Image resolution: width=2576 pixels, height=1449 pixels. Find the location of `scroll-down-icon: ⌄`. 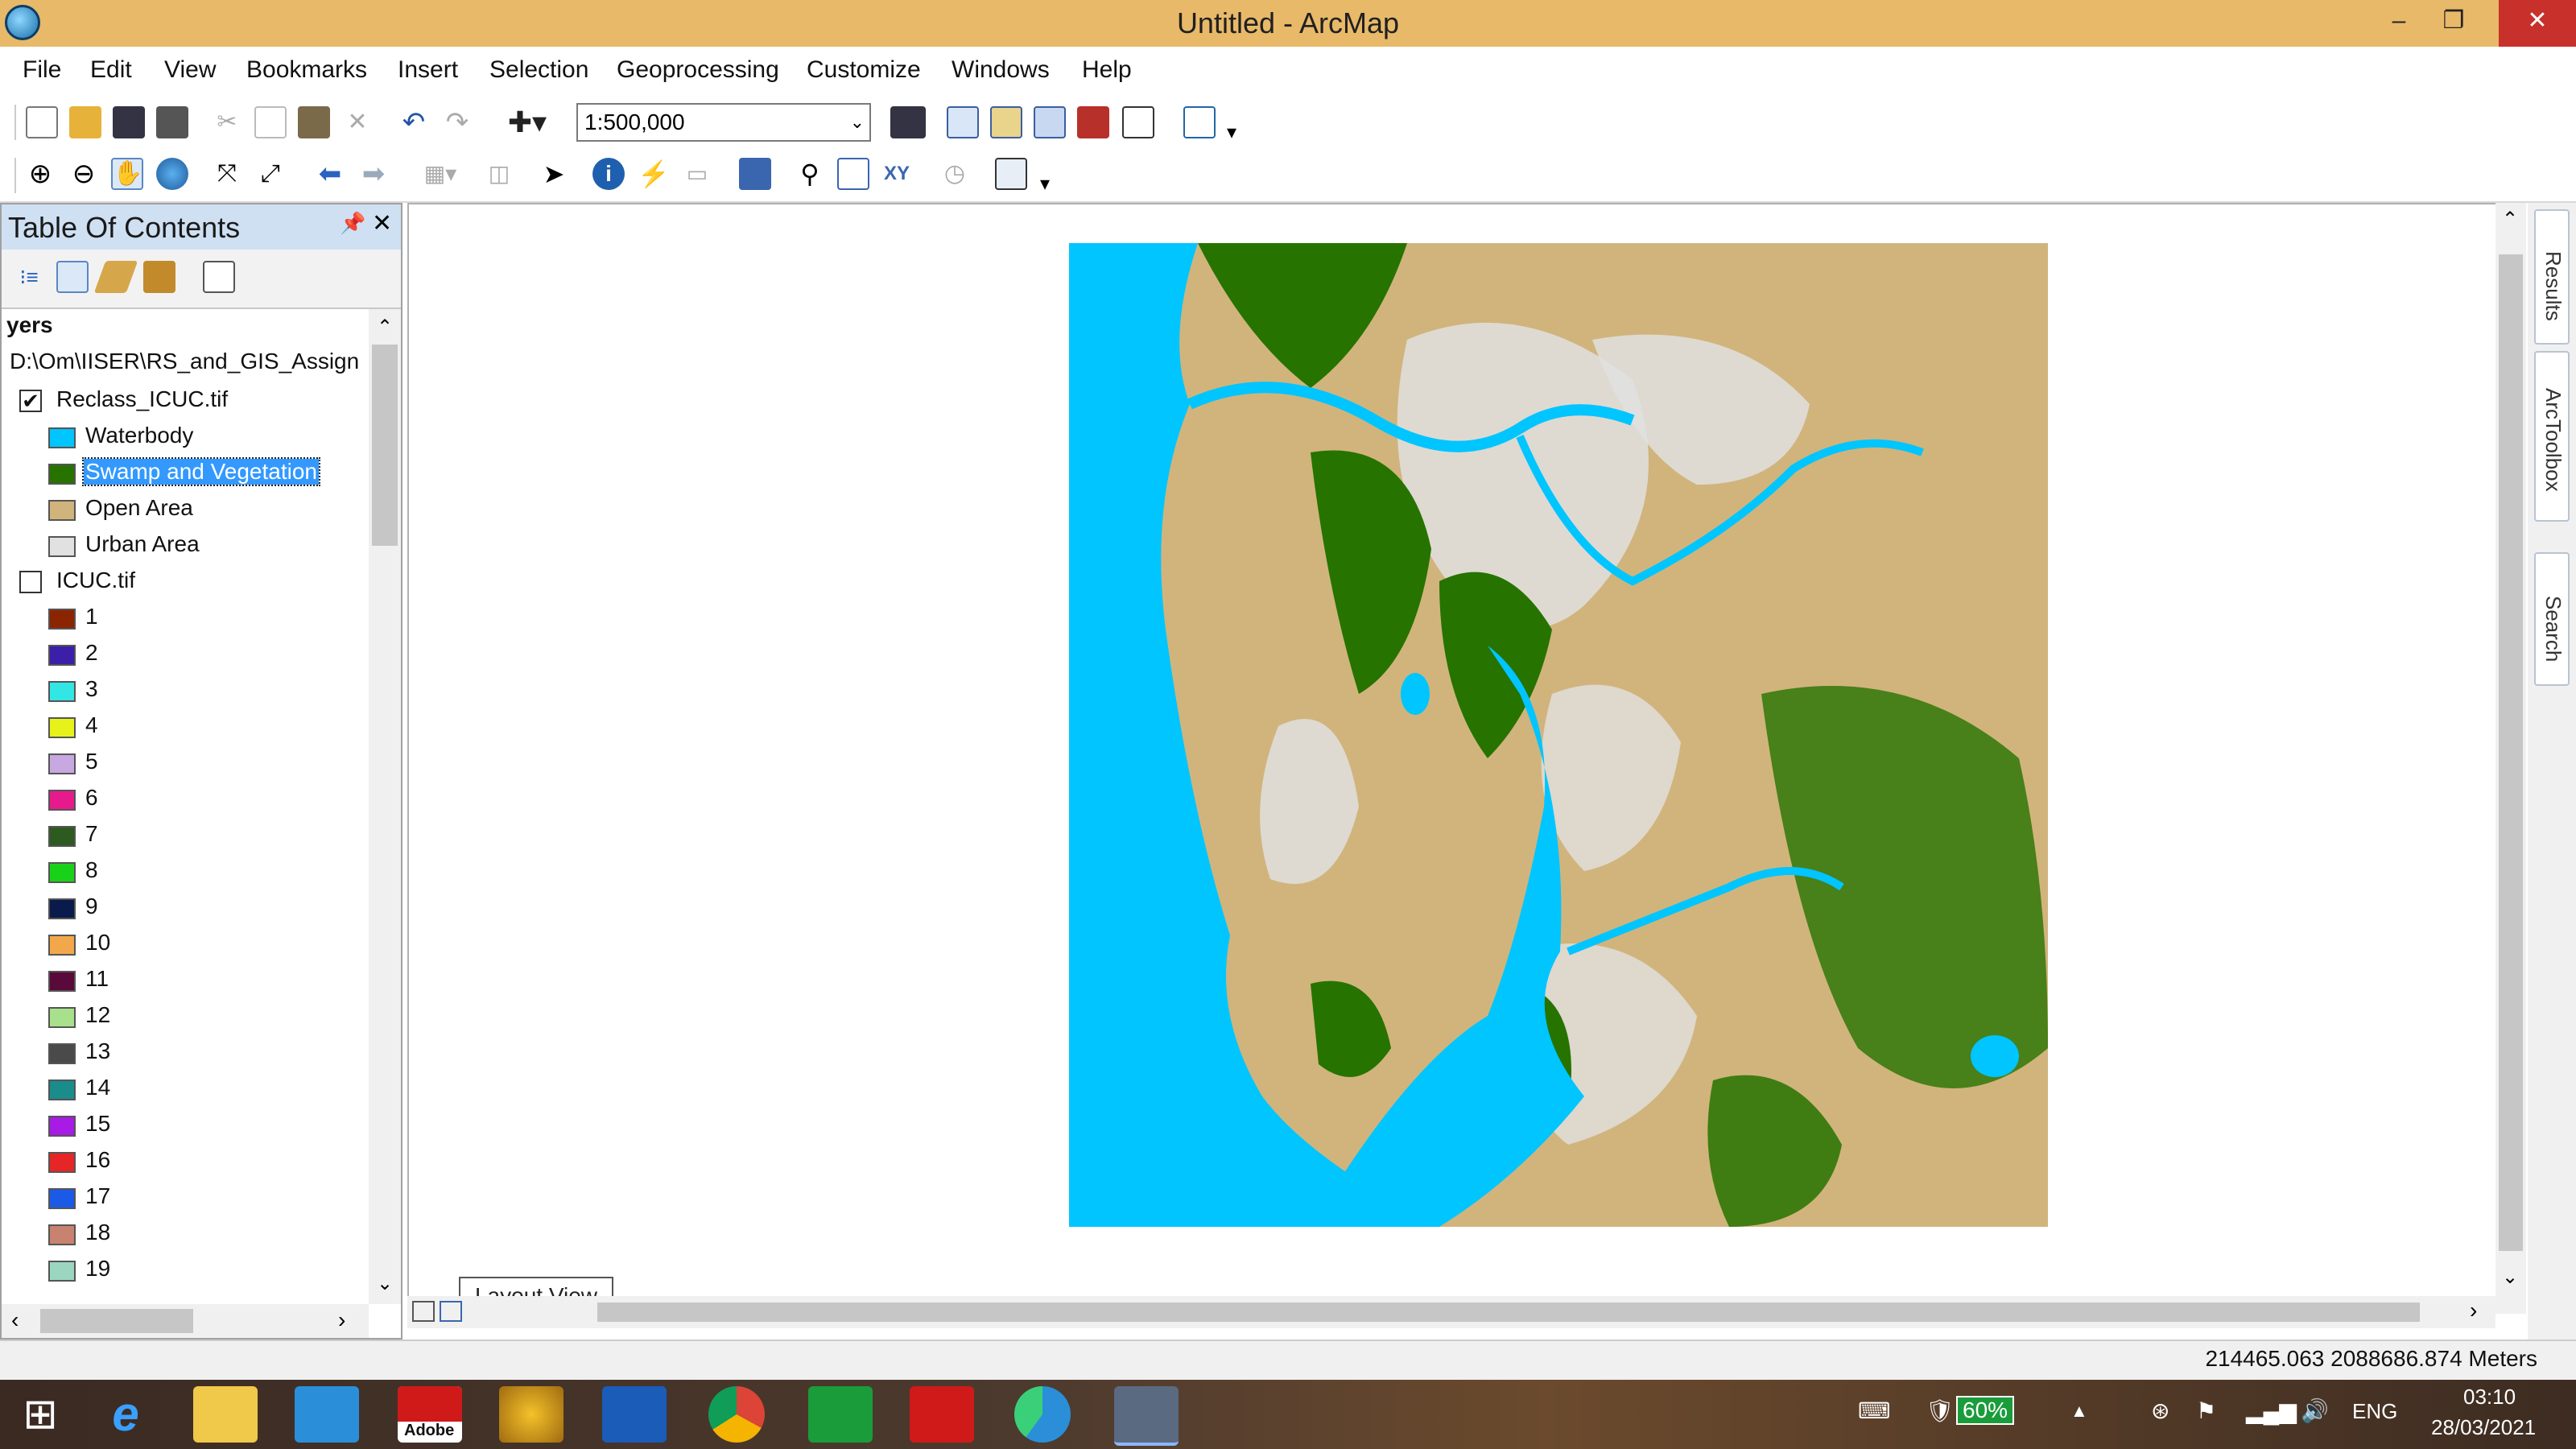

scroll-down-icon: ⌄ is located at coordinates (2510, 1277).